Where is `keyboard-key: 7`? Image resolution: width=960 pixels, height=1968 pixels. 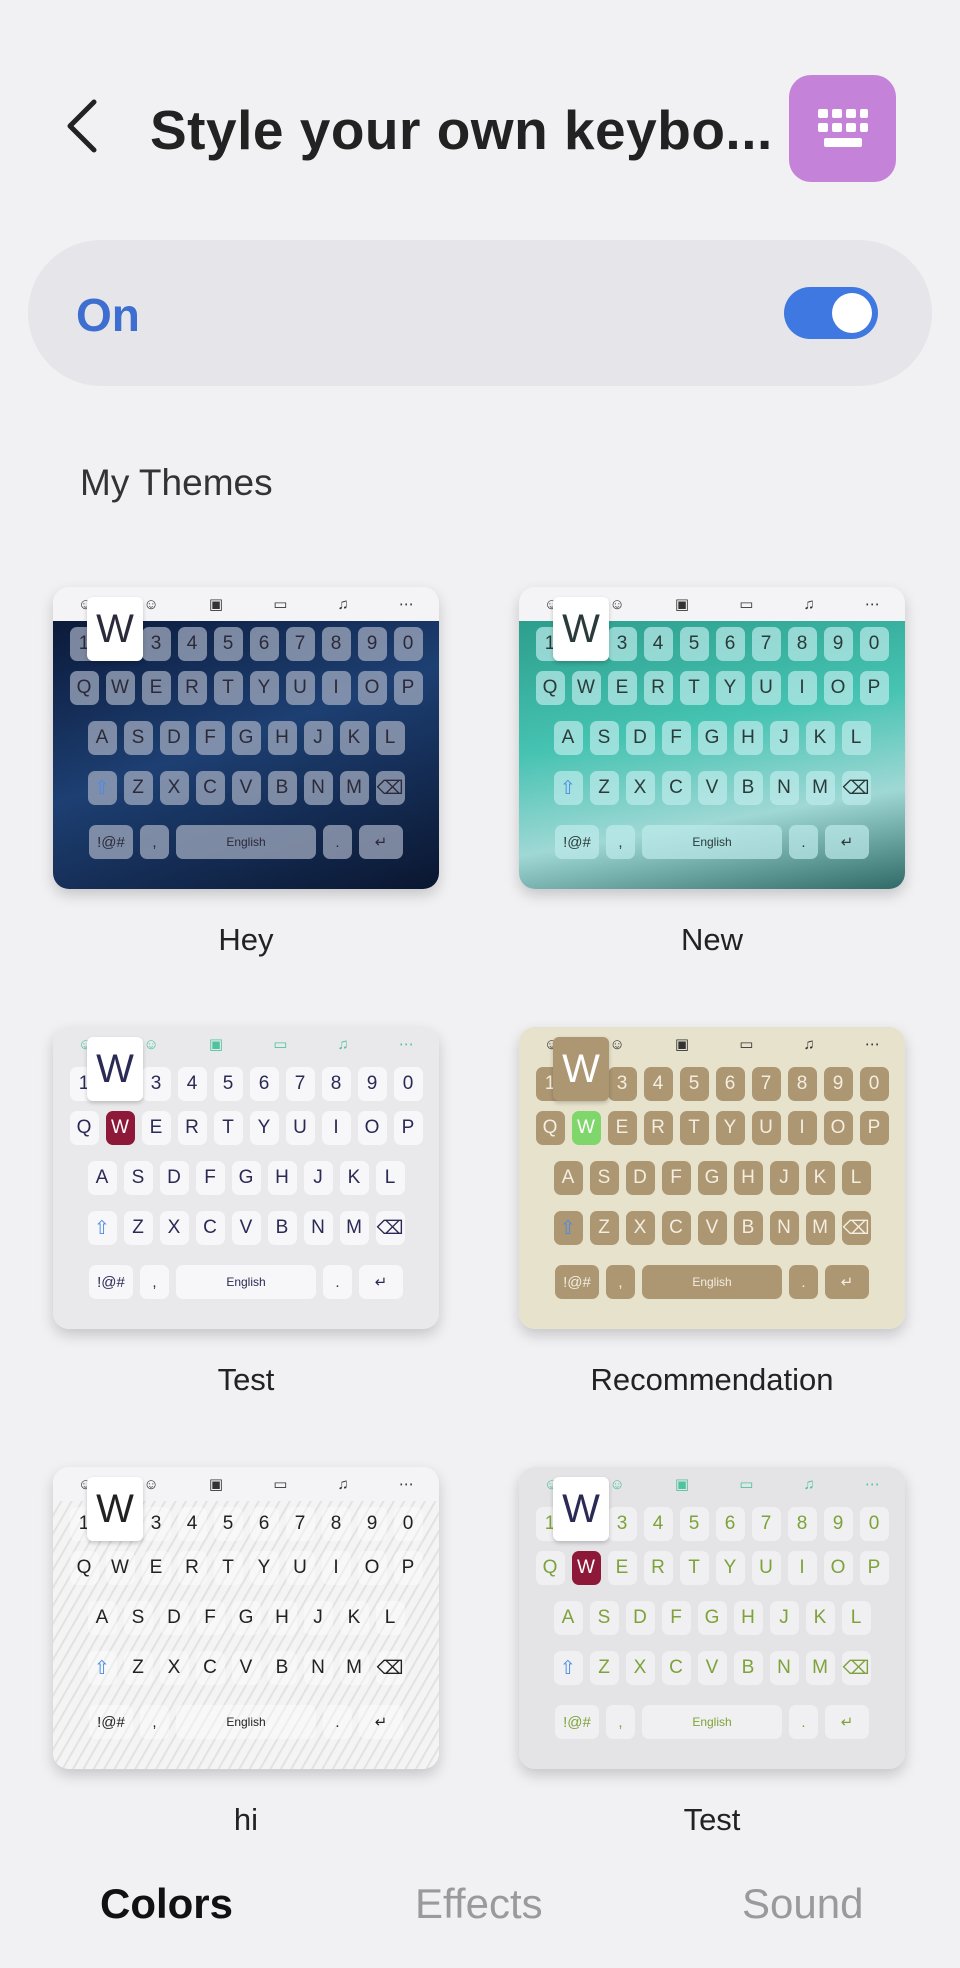
keyboard-key: 7 is located at coordinates (300, 1524).